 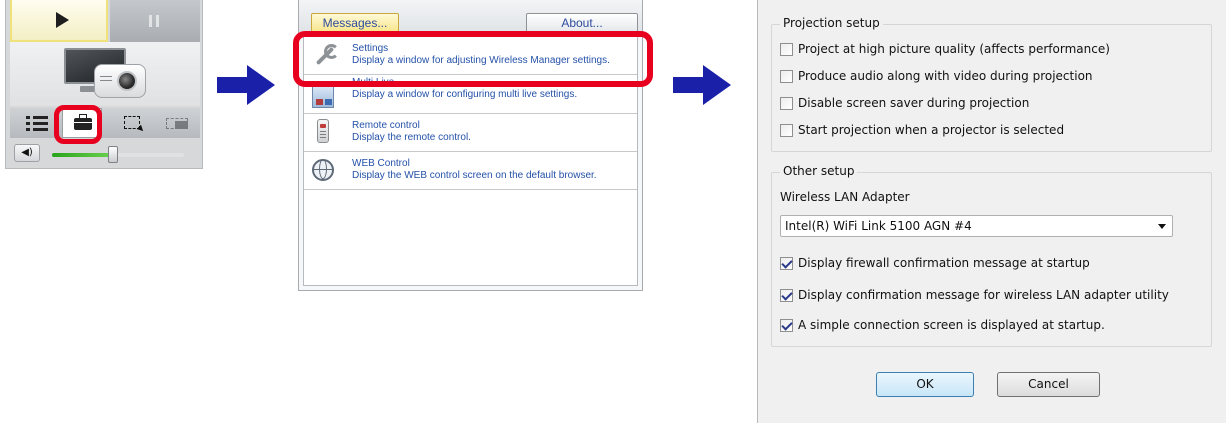 I want to click on multi-screen-icon, so click(x=177, y=123).